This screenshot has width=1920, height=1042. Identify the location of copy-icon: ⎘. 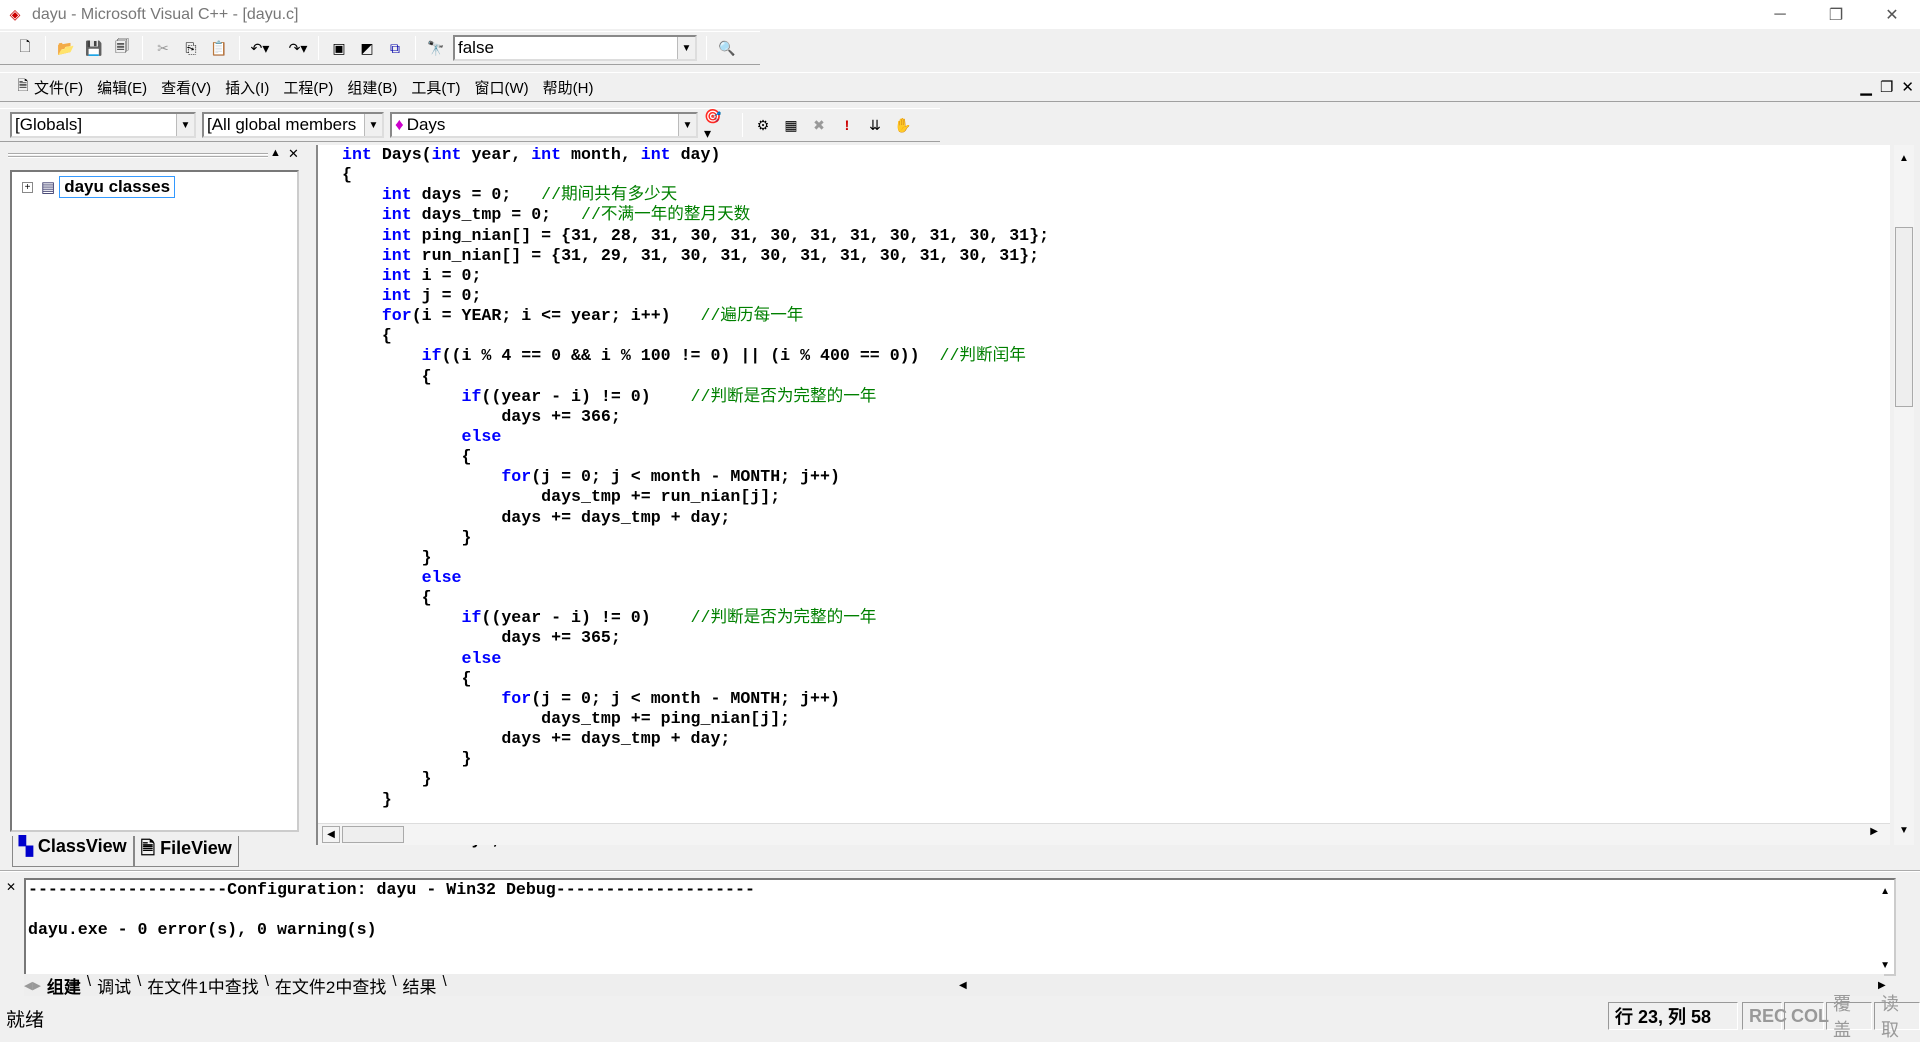
(191, 48).